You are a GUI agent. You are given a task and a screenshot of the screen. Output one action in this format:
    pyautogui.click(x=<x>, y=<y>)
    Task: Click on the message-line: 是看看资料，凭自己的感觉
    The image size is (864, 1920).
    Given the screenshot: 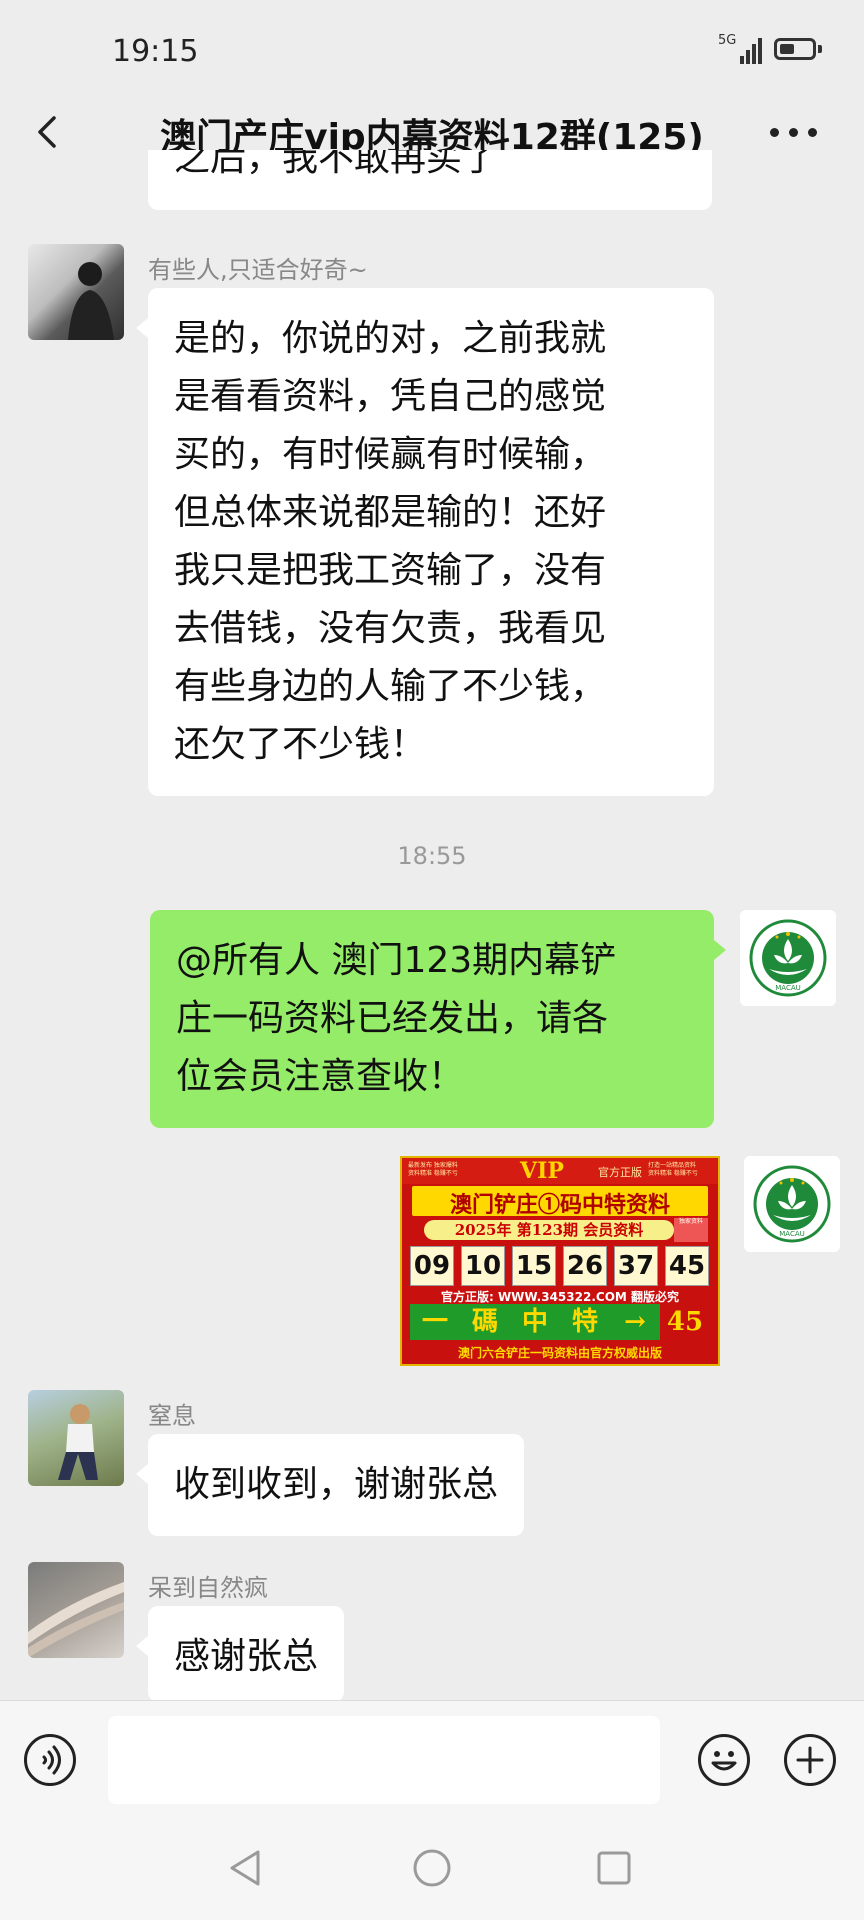 What is the action you would take?
    pyautogui.click(x=390, y=396)
    